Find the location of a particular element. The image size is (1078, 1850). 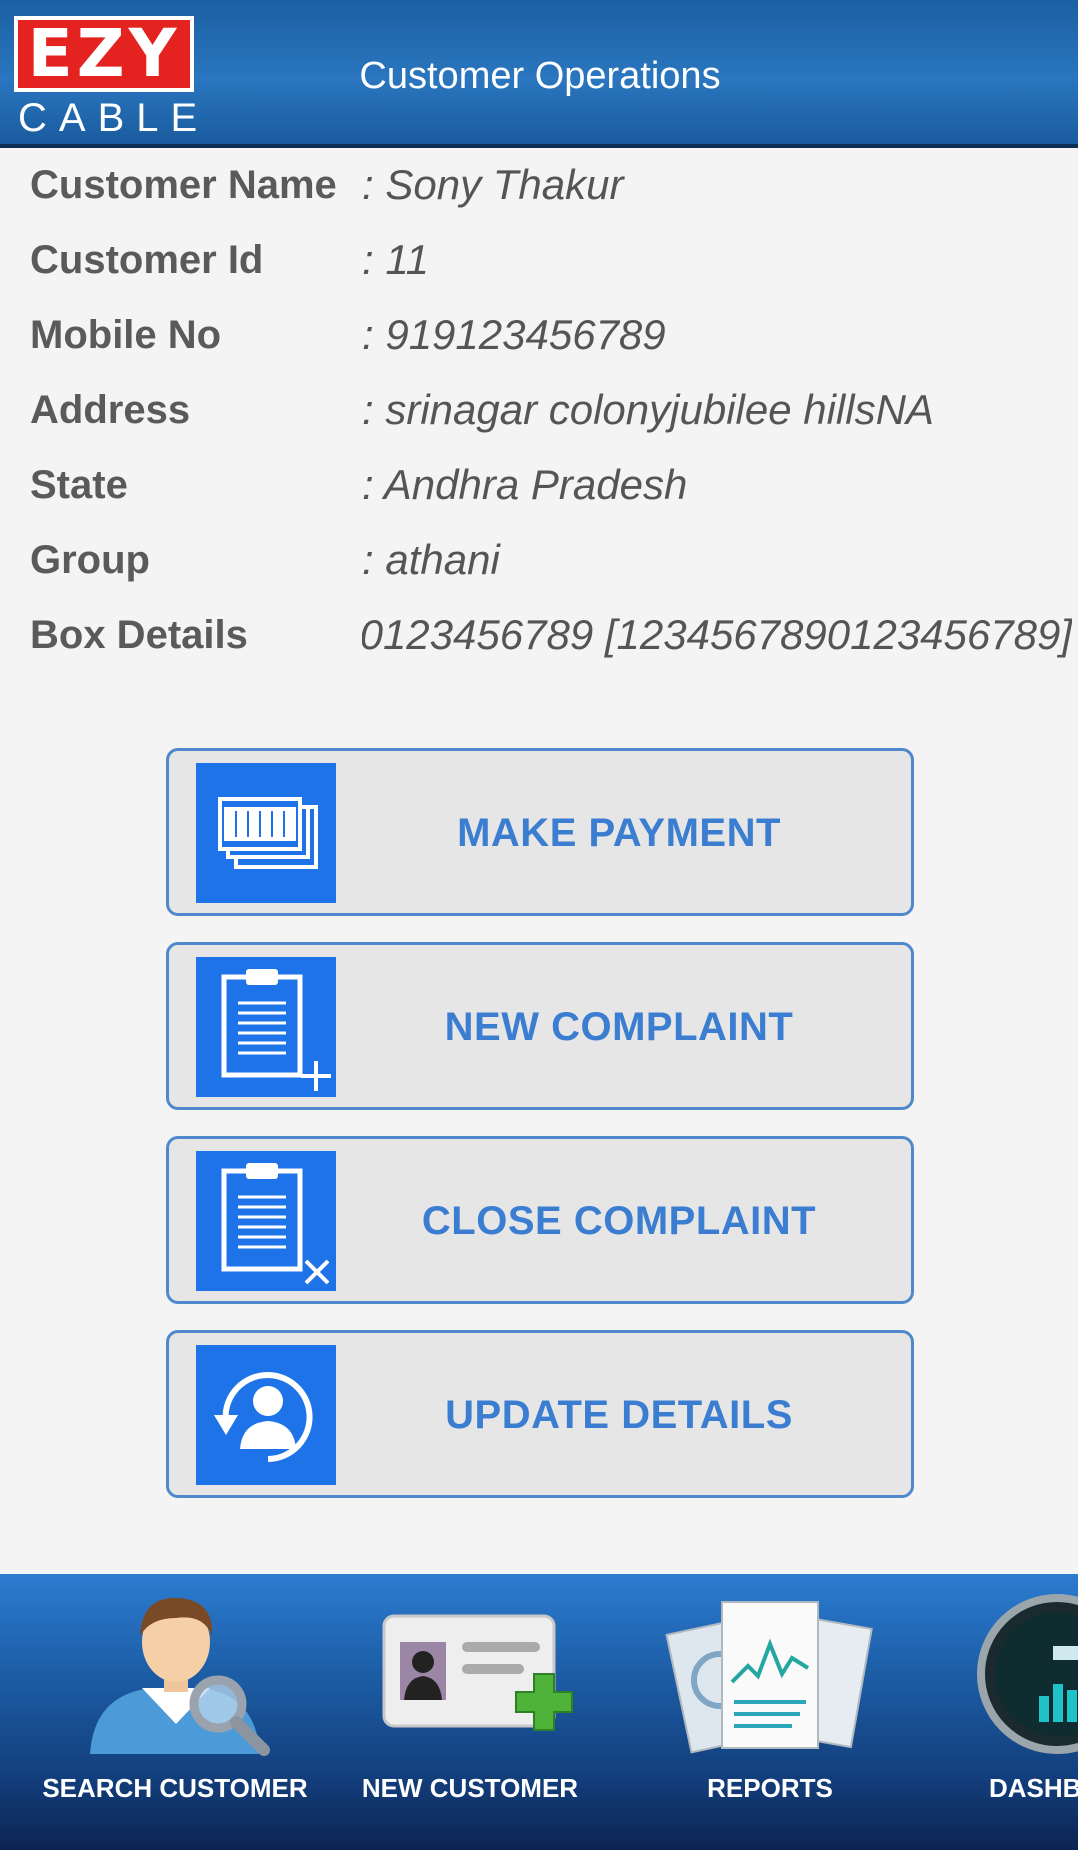

app-header: EZY CABLE Customer Operations is located at coordinates (539, 74).